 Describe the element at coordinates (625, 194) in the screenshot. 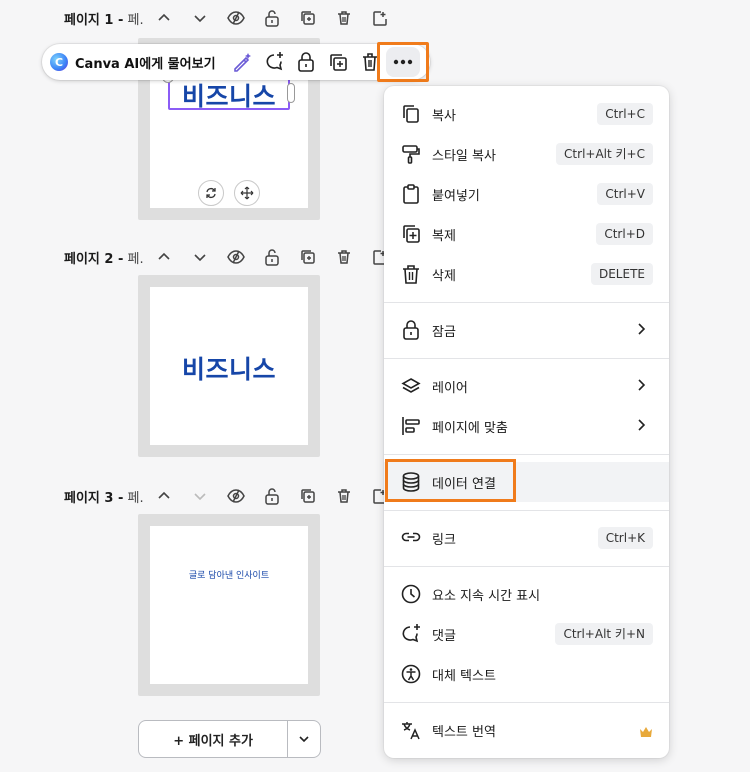

I see `shortcut-badge: Ctrl+V` at that location.